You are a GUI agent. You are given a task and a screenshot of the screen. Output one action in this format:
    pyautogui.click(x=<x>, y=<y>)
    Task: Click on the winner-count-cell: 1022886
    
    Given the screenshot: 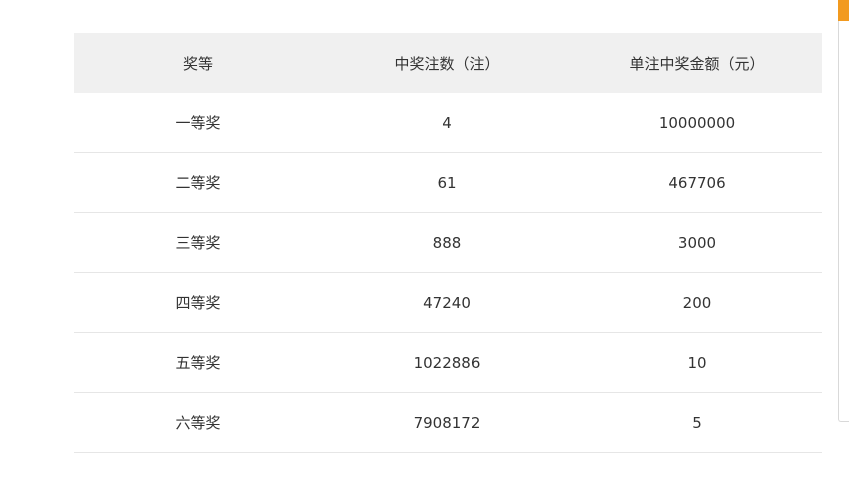 What is the action you would take?
    pyautogui.click(x=447, y=362)
    